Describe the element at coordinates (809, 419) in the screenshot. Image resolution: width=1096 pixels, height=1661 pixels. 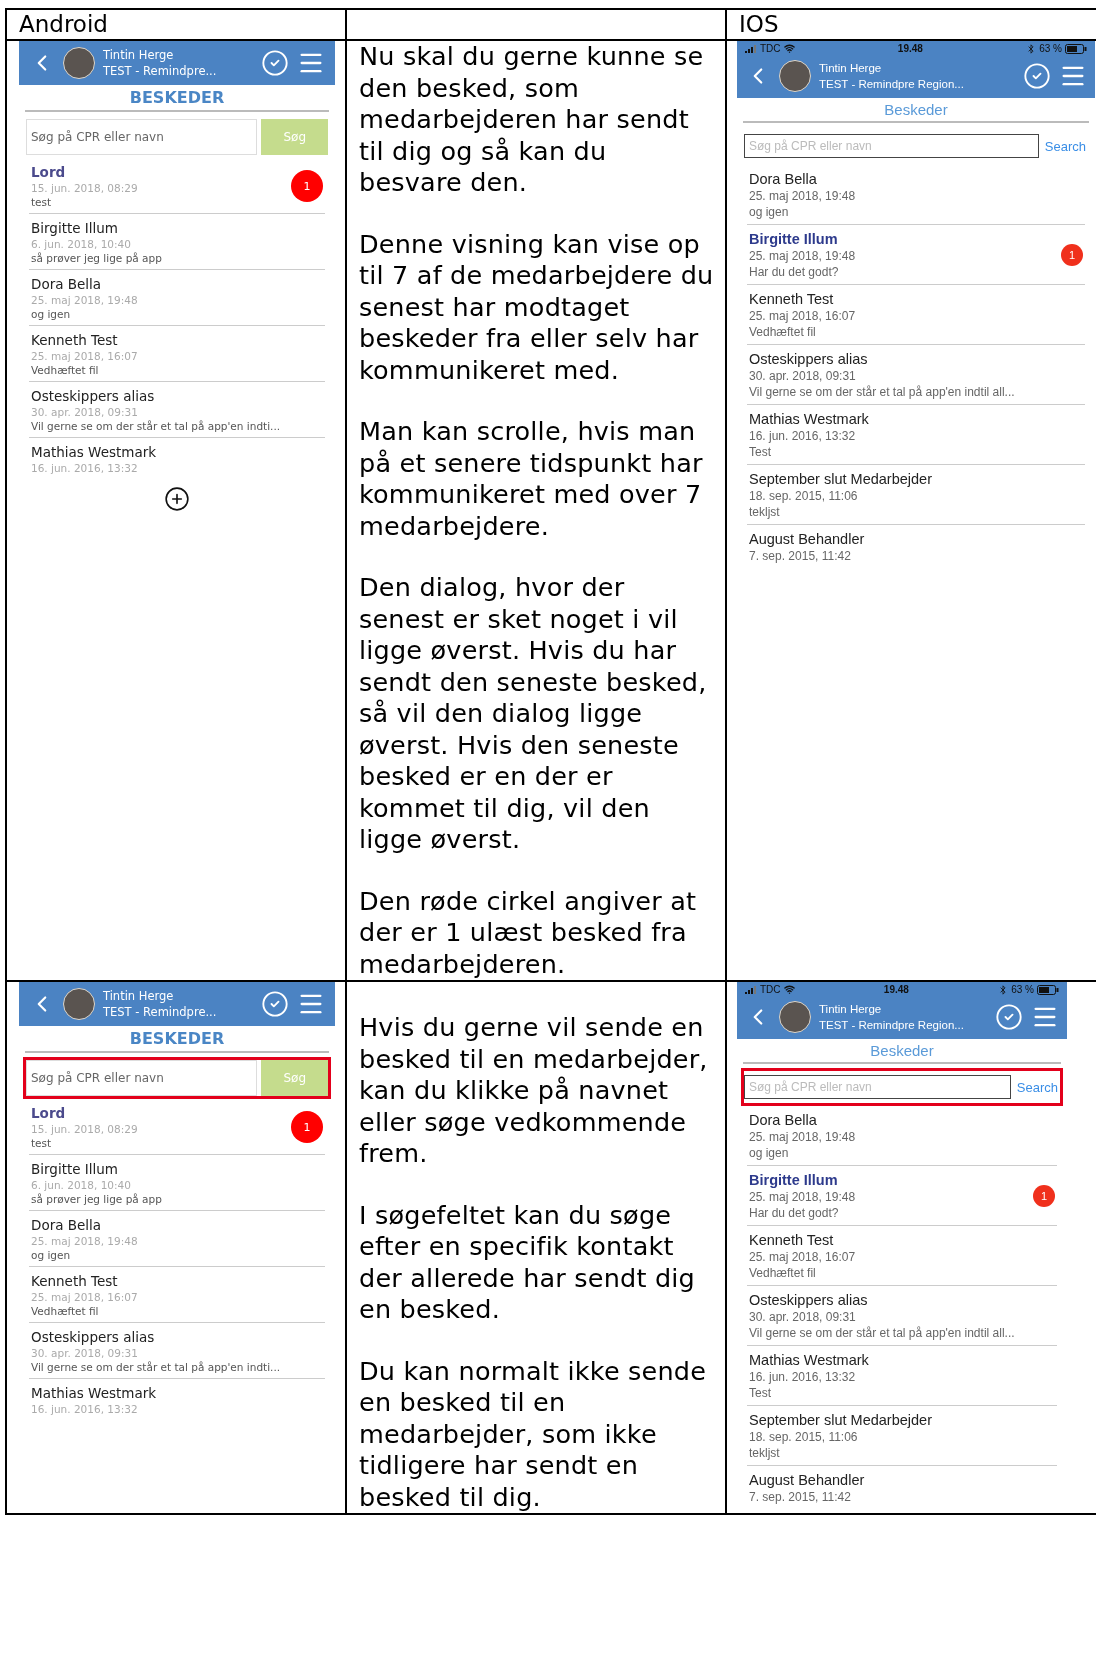
I see `contact-name: Mathias Westmark` at that location.